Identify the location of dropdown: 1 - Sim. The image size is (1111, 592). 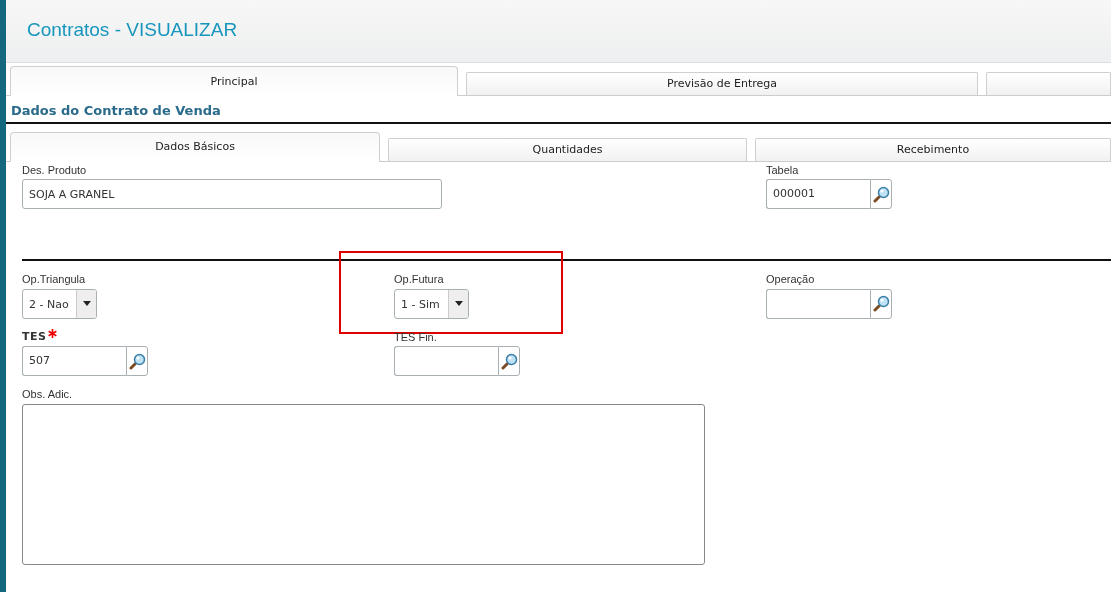
(431, 303).